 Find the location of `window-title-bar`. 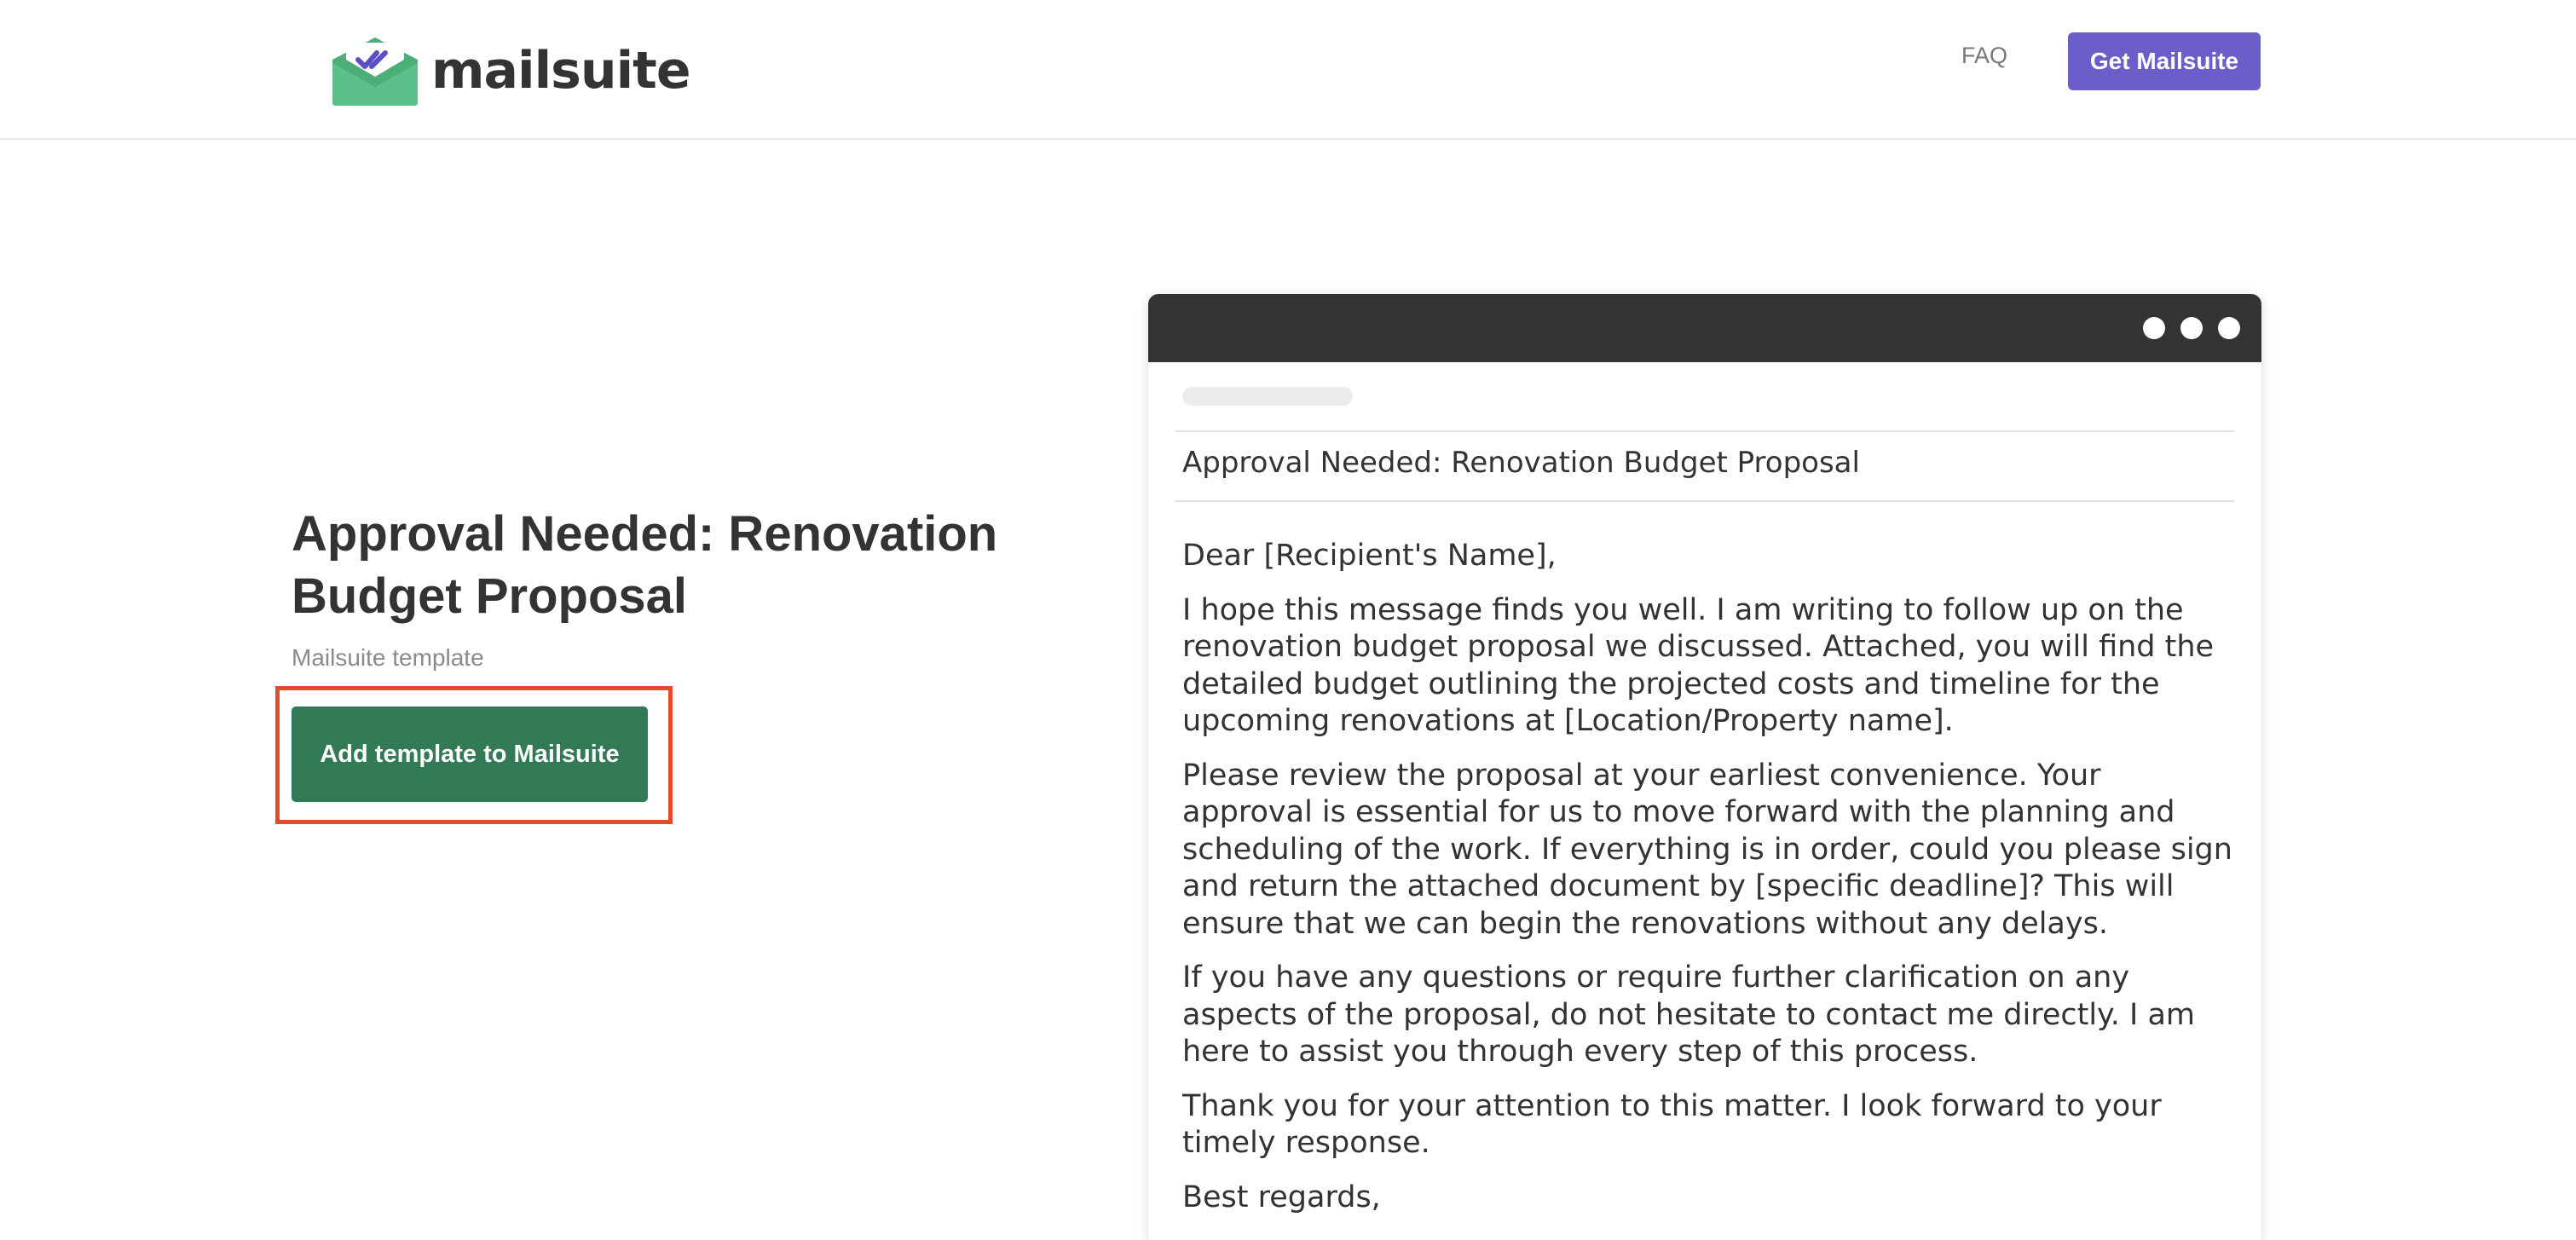

window-title-bar is located at coordinates (1704, 328).